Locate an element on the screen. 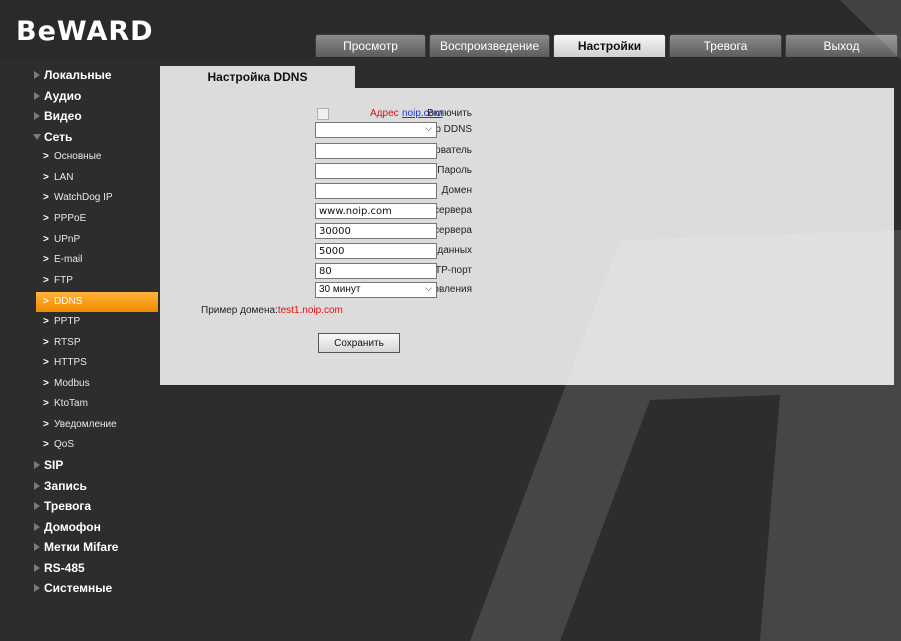  server-port-input is located at coordinates (376, 231).